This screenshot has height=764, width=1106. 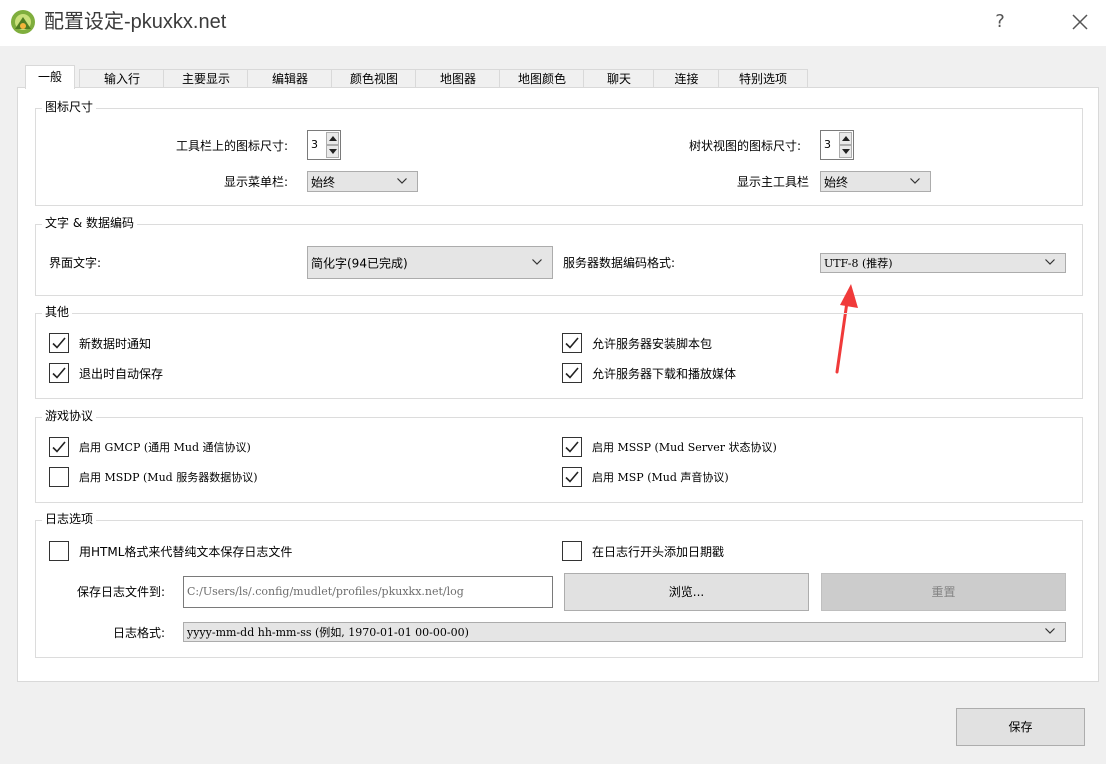 I want to click on log-html-checkbox, so click(x=59, y=551).